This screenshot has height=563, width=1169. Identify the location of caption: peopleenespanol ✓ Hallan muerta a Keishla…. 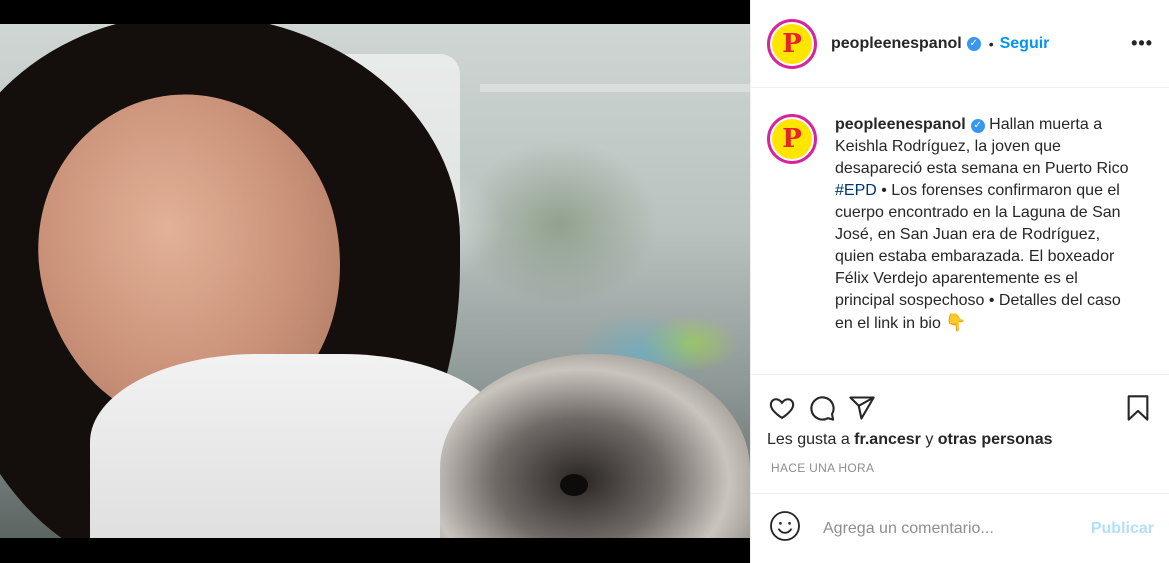
(985, 244).